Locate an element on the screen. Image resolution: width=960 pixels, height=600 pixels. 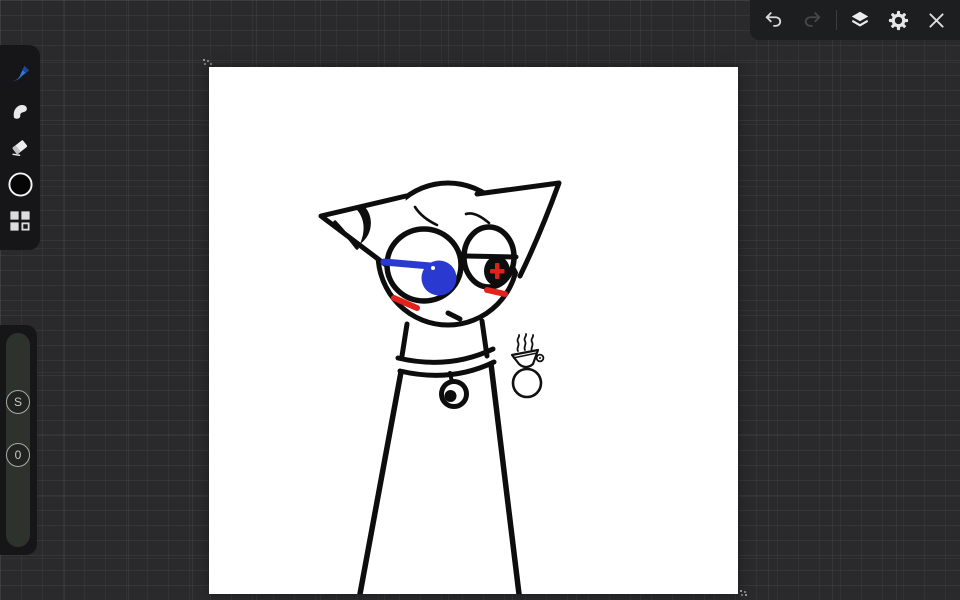
steam-squiggles is located at coordinates (525, 342).